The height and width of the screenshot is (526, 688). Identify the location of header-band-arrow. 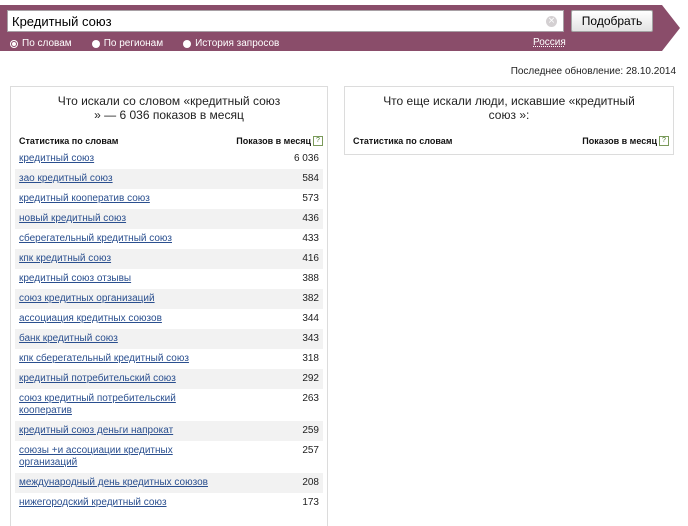
(671, 28).